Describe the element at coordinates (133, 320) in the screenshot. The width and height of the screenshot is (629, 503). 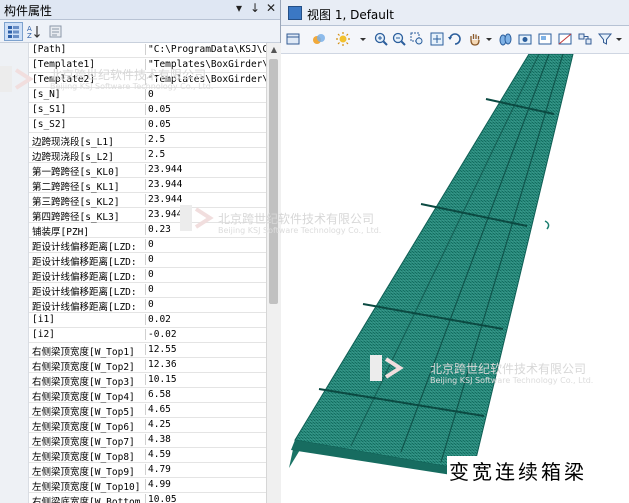
I see `property-row: [i1] 0.02` at that location.